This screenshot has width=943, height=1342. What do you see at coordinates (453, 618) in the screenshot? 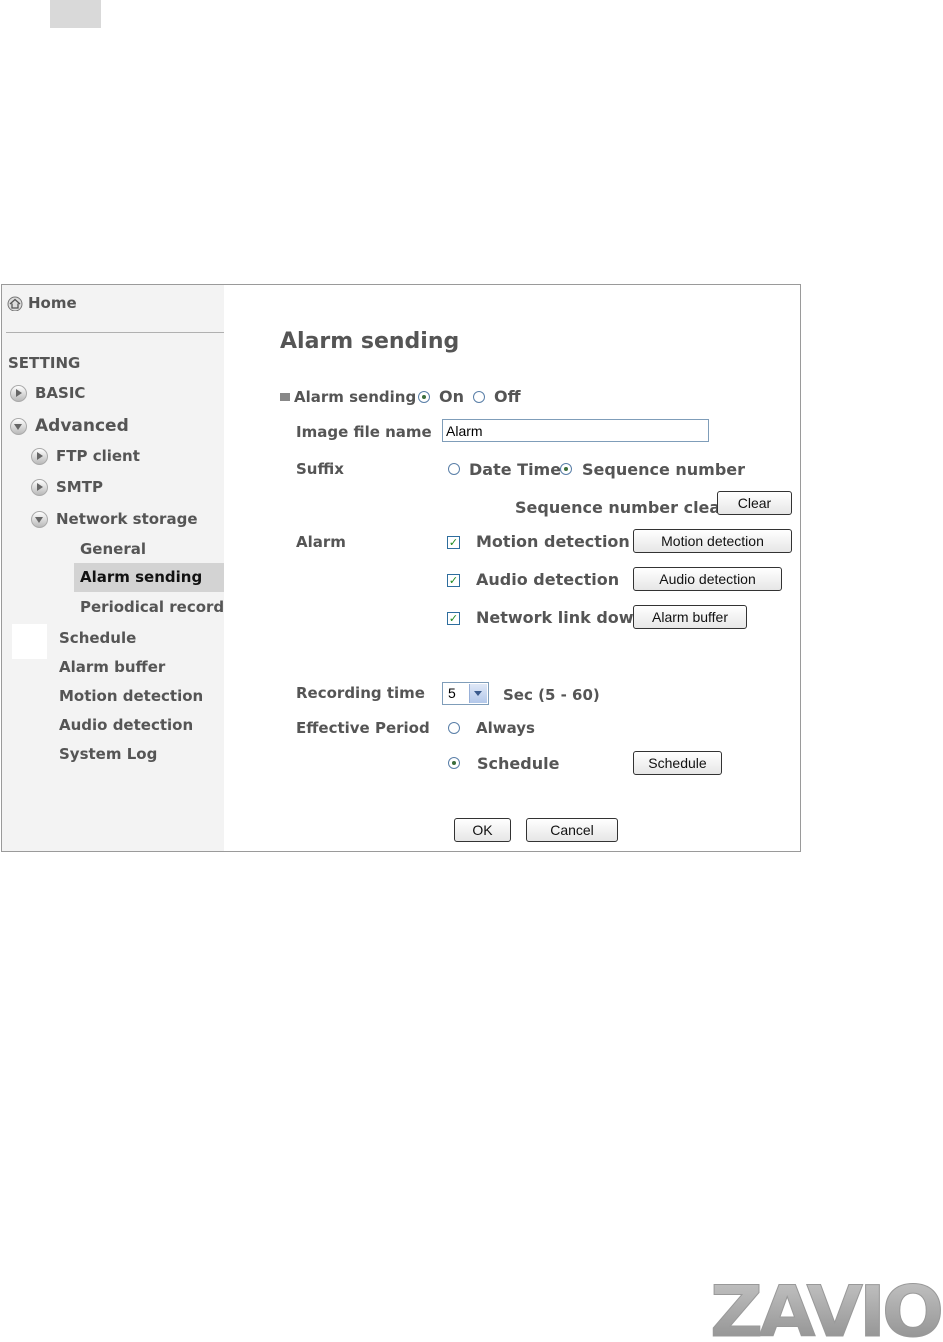
I see `network-link-down-checkbox: ✓` at bounding box center [453, 618].